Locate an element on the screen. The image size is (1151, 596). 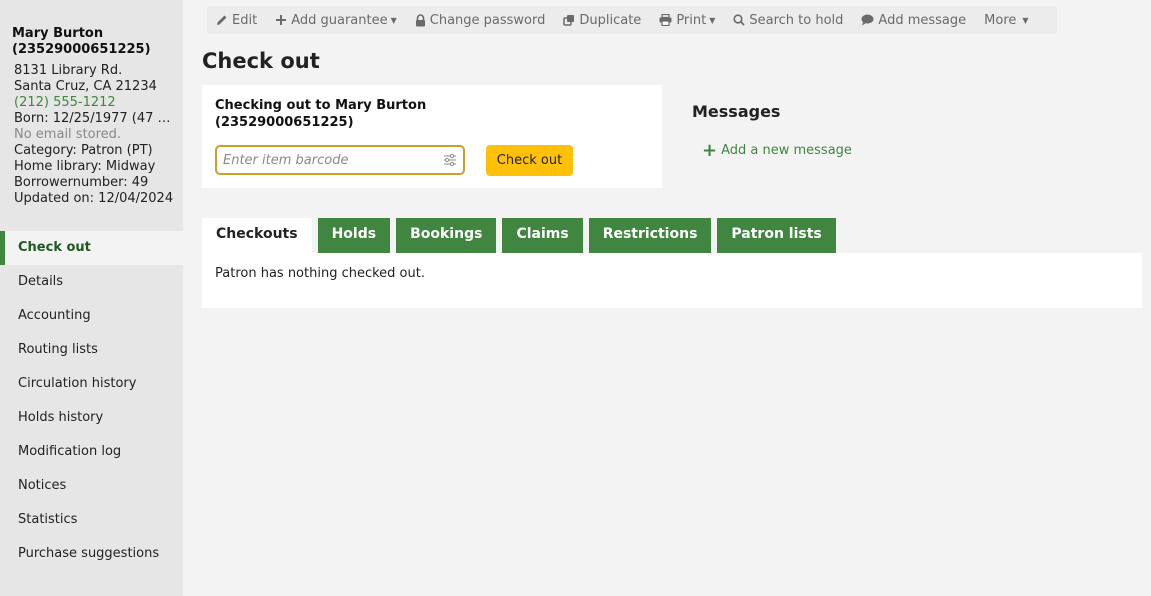
search-to-hold-button: Search to hold is located at coordinates (788, 20).